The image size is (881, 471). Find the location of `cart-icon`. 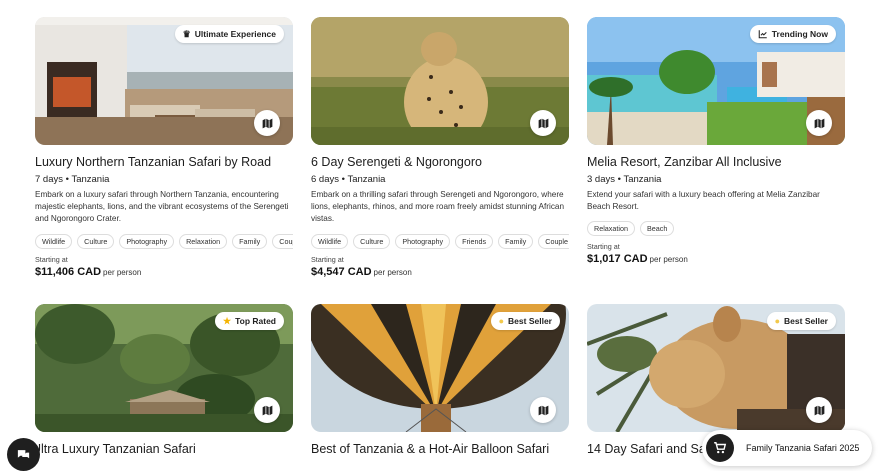

cart-icon is located at coordinates (720, 448).